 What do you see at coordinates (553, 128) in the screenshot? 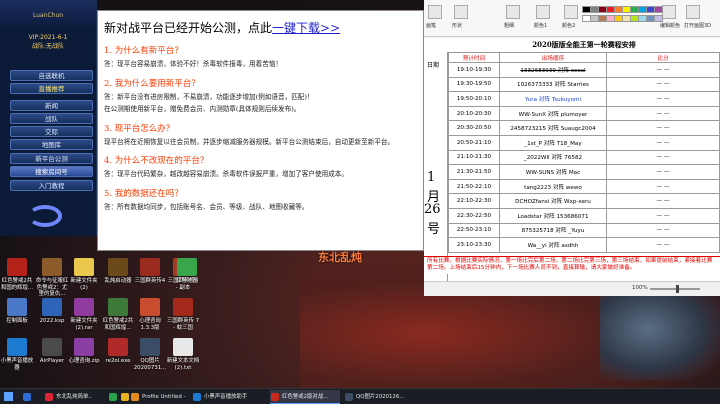
I see `match-players: 2458723215 对阵 Suaugc2004` at bounding box center [553, 128].